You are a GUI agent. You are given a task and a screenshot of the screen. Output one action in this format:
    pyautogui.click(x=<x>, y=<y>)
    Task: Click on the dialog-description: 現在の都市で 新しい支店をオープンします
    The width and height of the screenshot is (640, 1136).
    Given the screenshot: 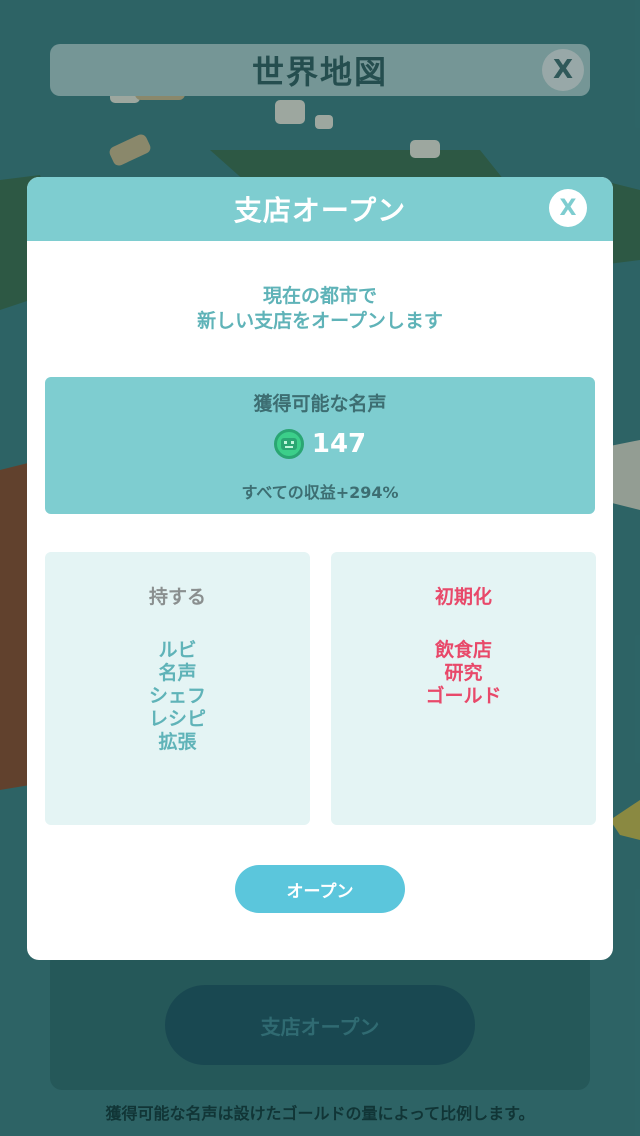 What is the action you would take?
    pyautogui.click(x=320, y=309)
    